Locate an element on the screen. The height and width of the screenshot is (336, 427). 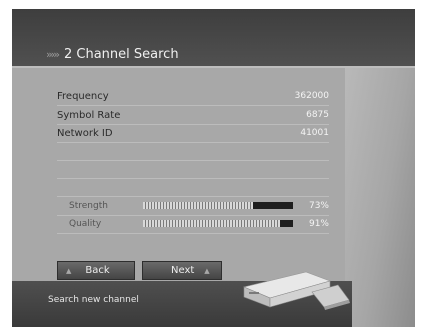
set-top-box-illustration is located at coordinates (296, 290).